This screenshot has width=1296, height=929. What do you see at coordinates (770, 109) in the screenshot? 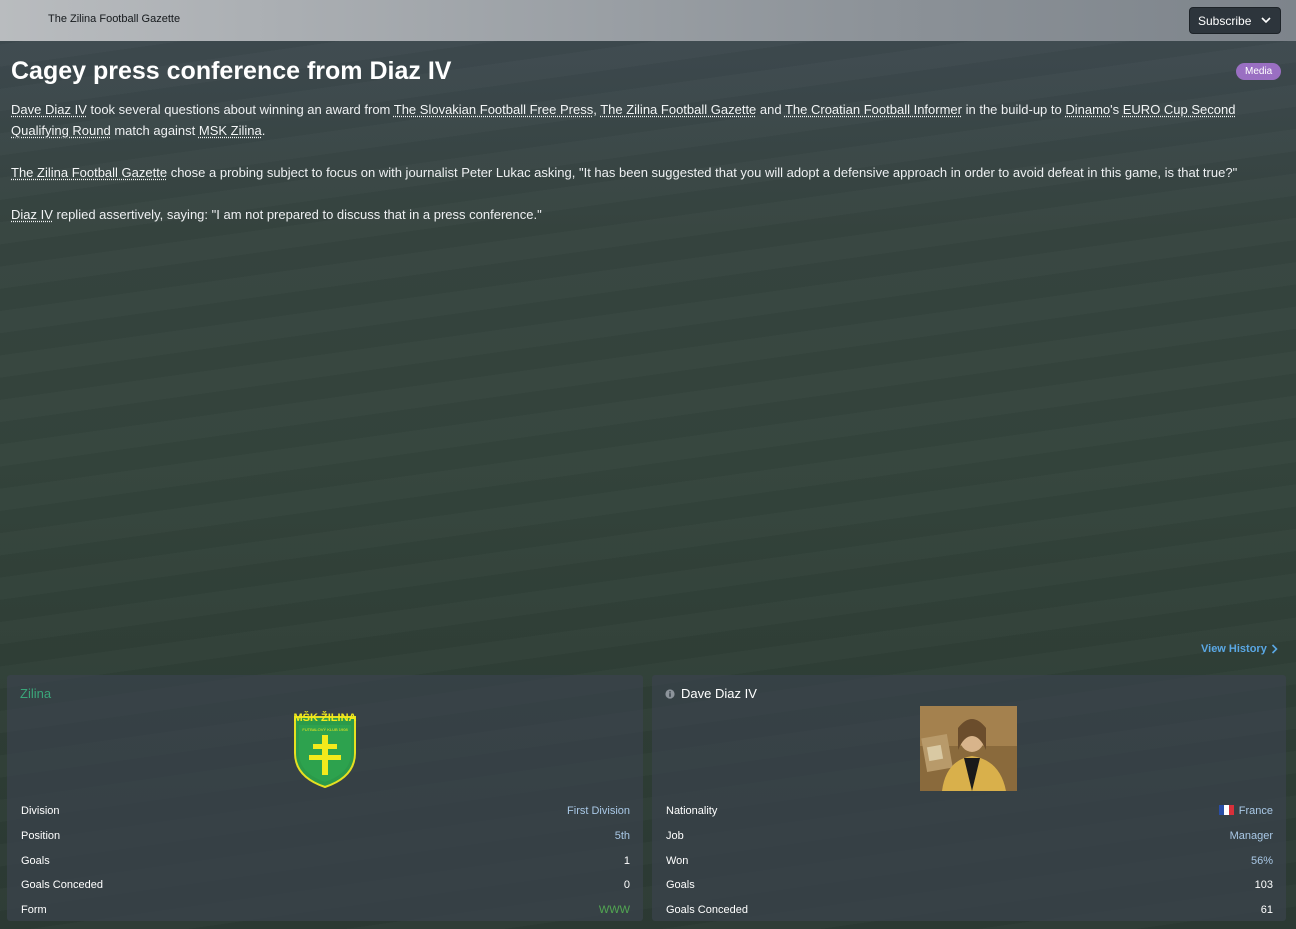
I see `text: and` at bounding box center [770, 109].